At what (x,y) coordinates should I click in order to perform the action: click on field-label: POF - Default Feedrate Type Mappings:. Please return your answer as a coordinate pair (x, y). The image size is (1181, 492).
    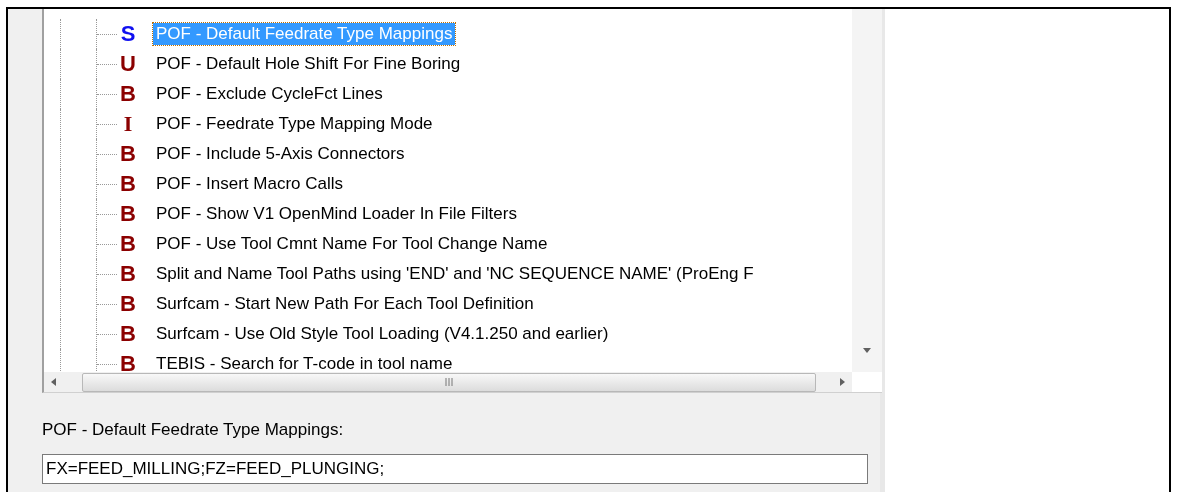
    Looking at the image, I should click on (193, 430).